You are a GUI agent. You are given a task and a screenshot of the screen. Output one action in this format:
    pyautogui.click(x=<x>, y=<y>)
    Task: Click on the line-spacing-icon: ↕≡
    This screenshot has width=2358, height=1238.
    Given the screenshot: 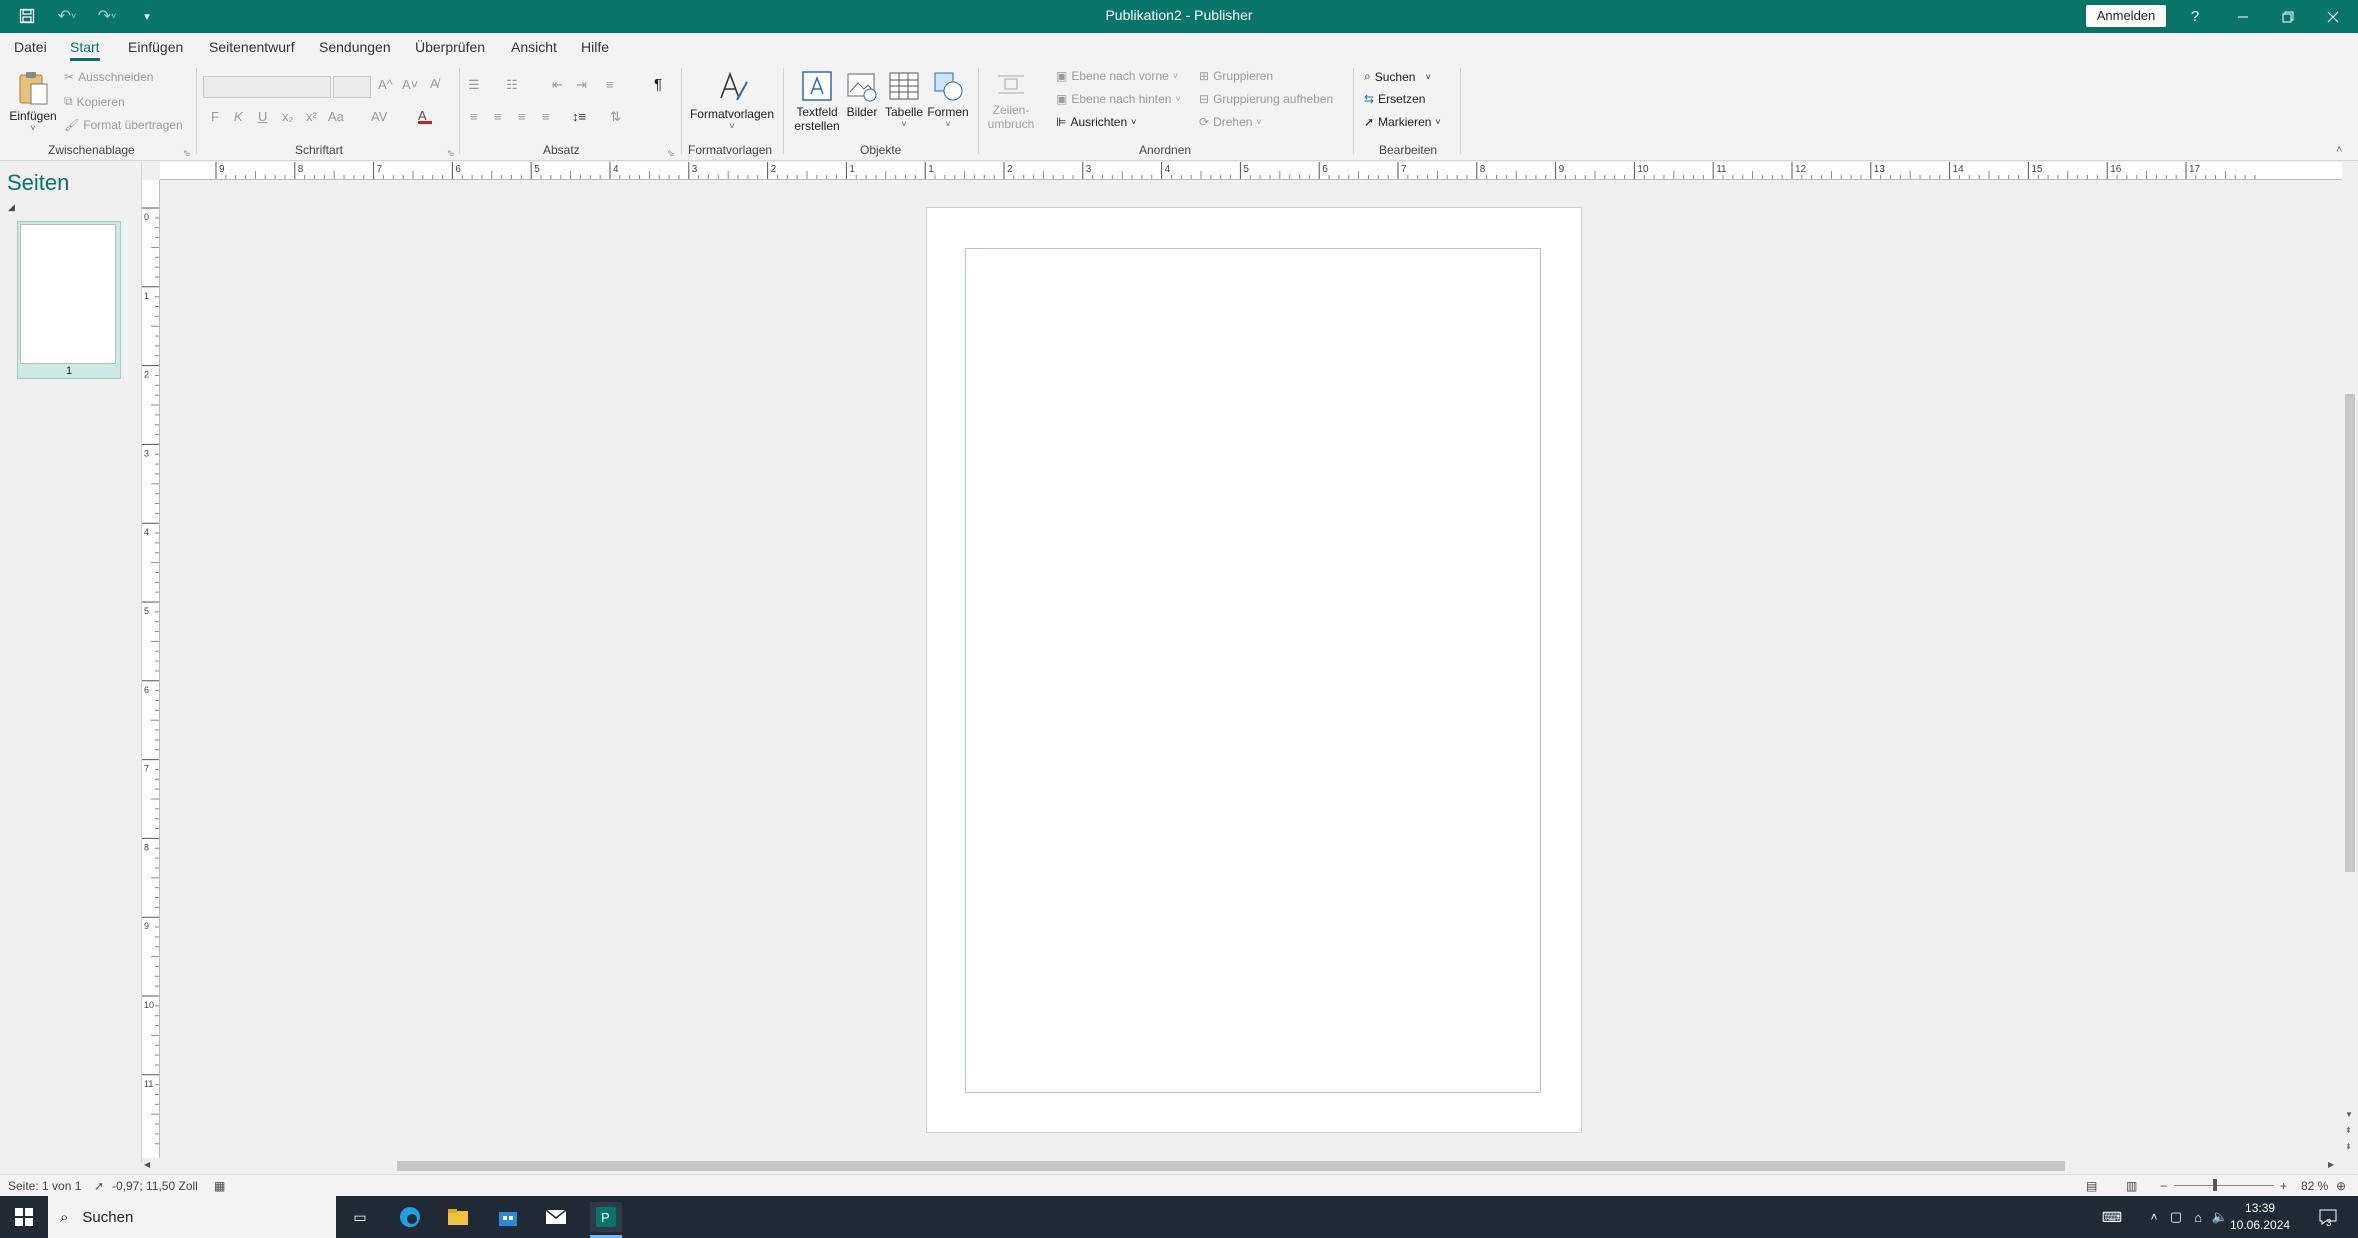 What is the action you would take?
    pyautogui.click(x=579, y=116)
    